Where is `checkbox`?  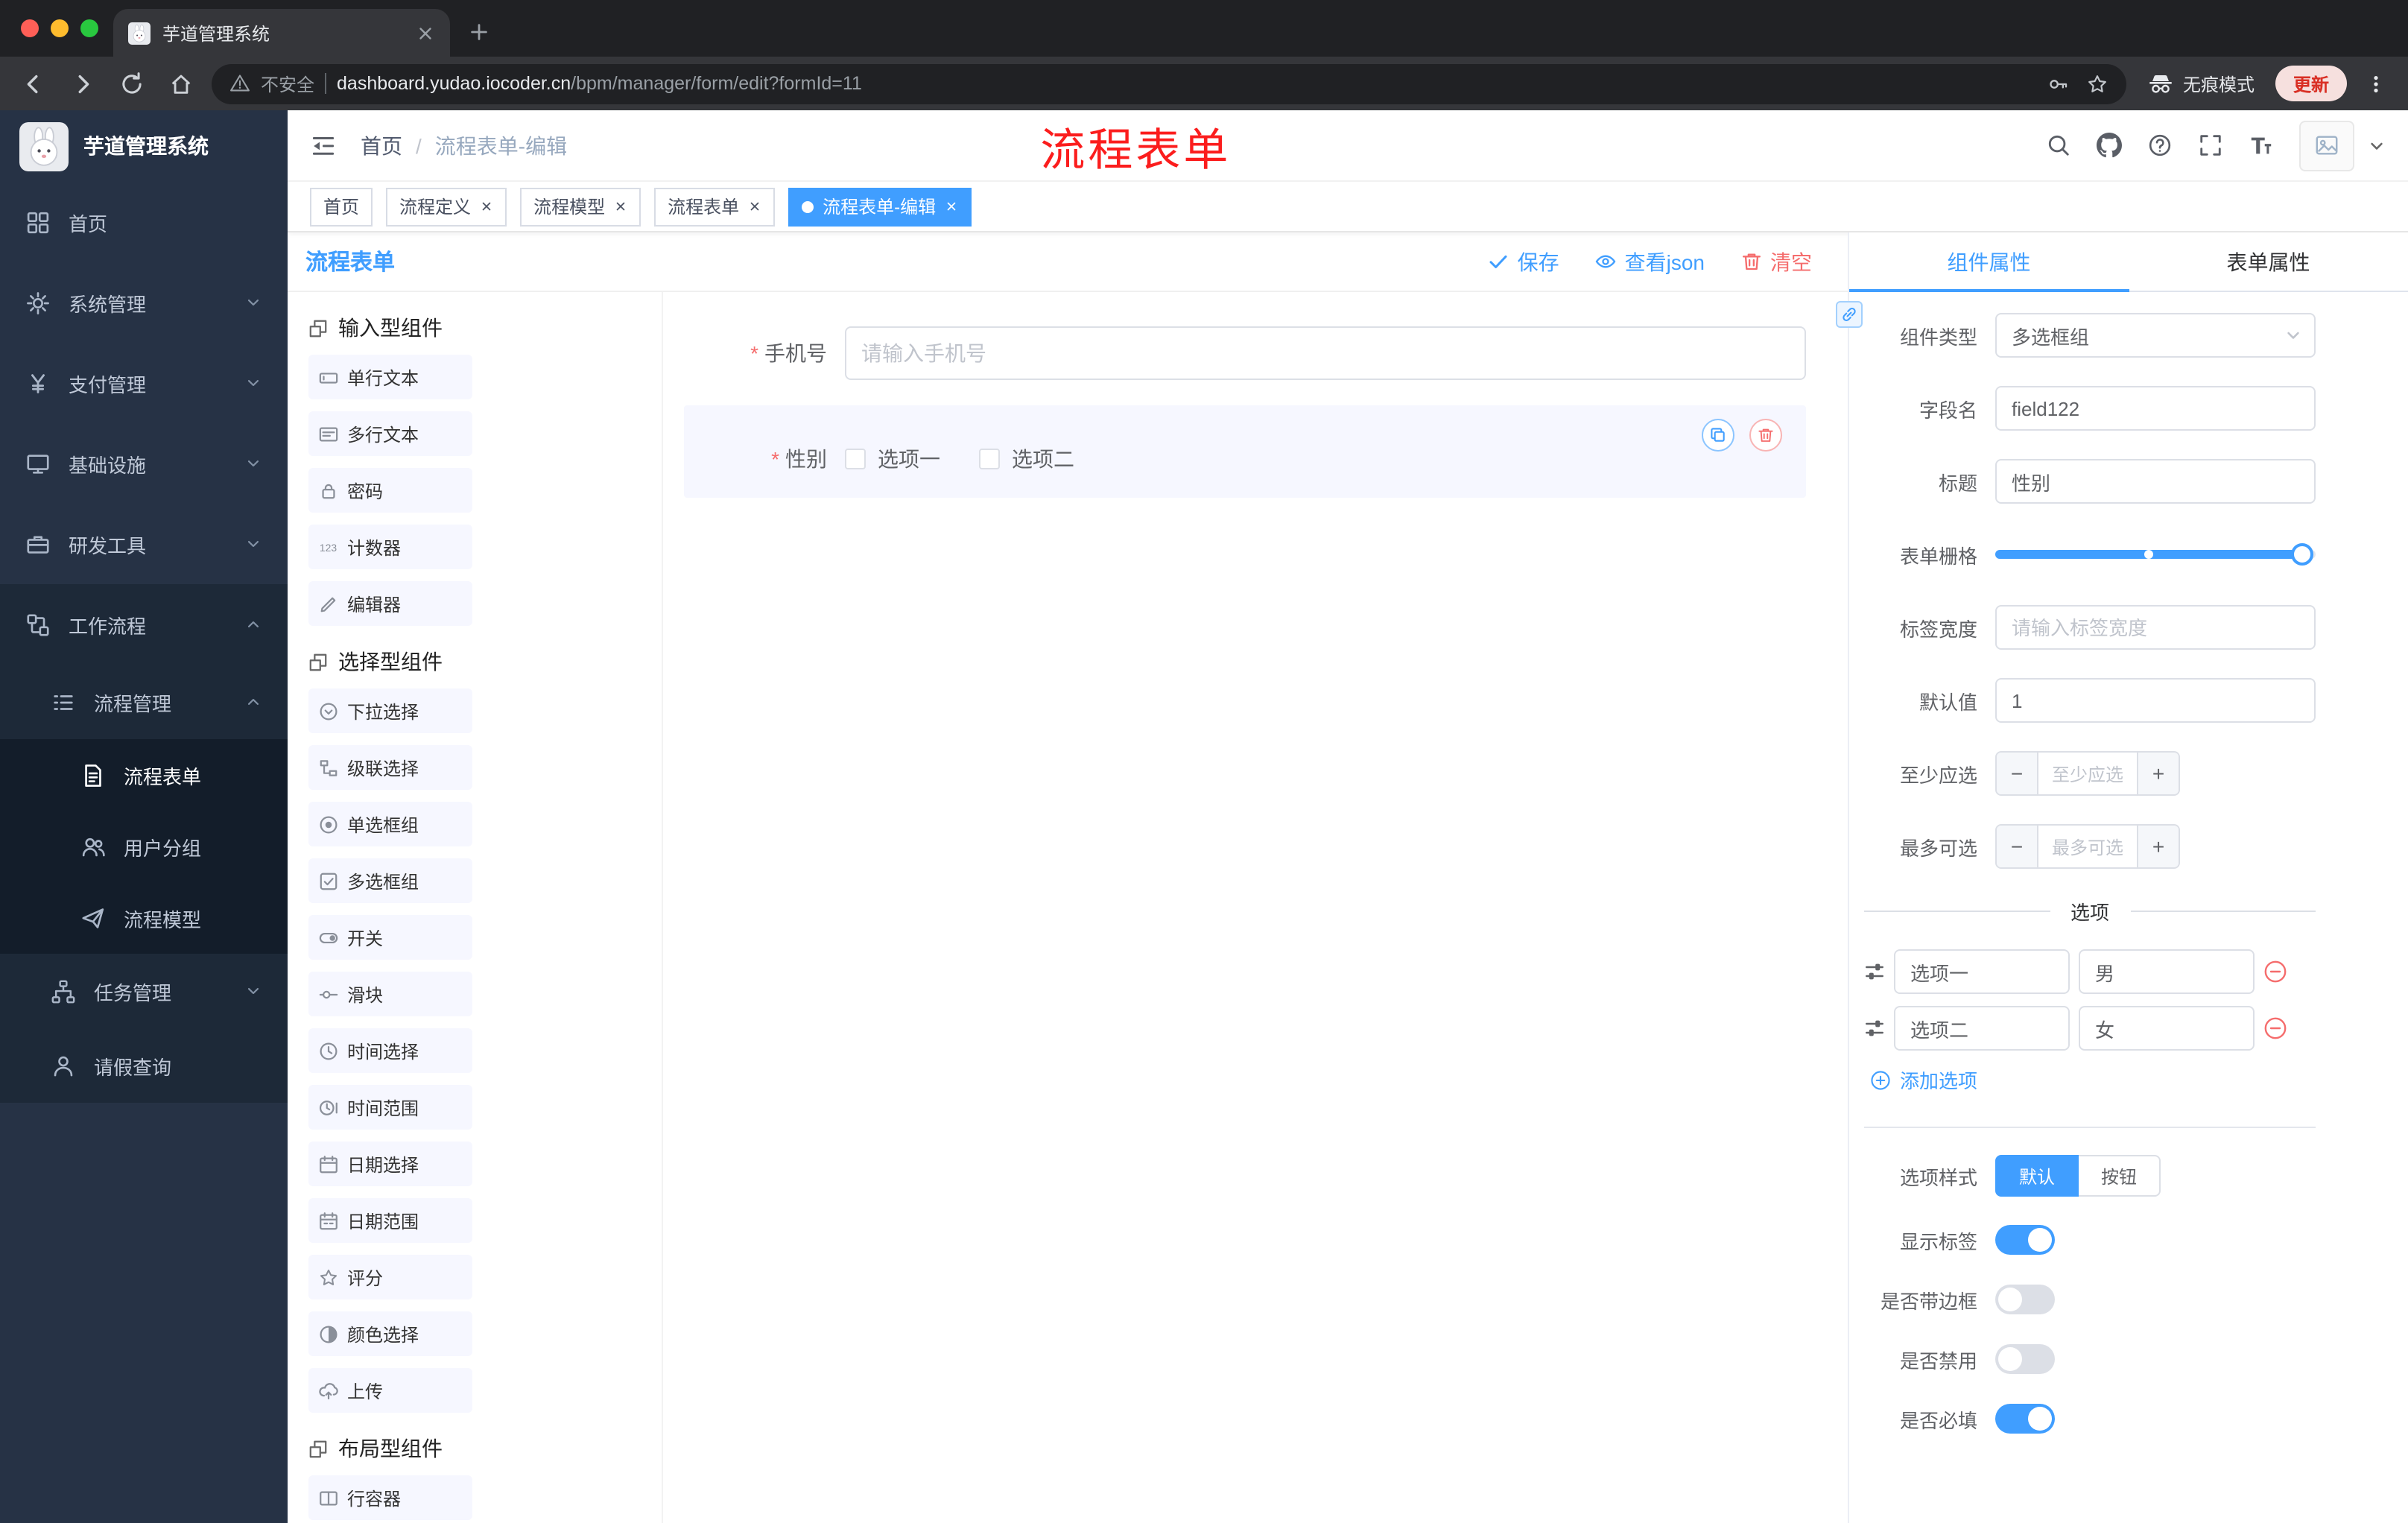 checkbox is located at coordinates (989, 459).